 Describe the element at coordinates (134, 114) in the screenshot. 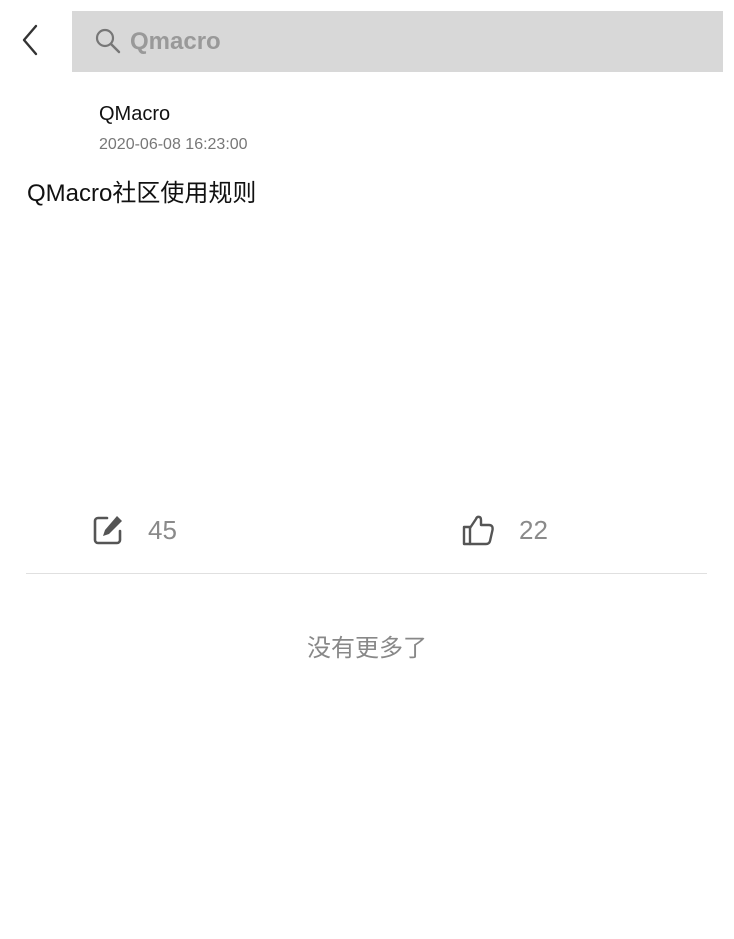

I see `post-author: QMacro` at that location.